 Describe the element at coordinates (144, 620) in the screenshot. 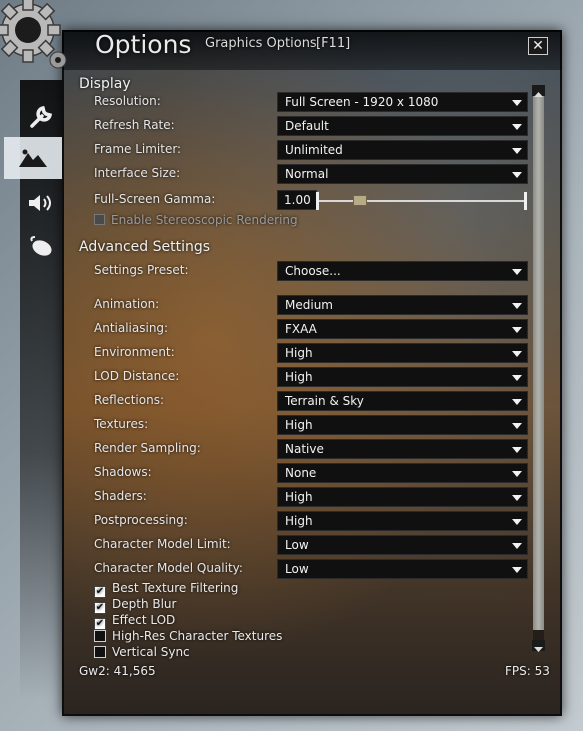

I see `effect-lod-label: Effect LOD` at that location.